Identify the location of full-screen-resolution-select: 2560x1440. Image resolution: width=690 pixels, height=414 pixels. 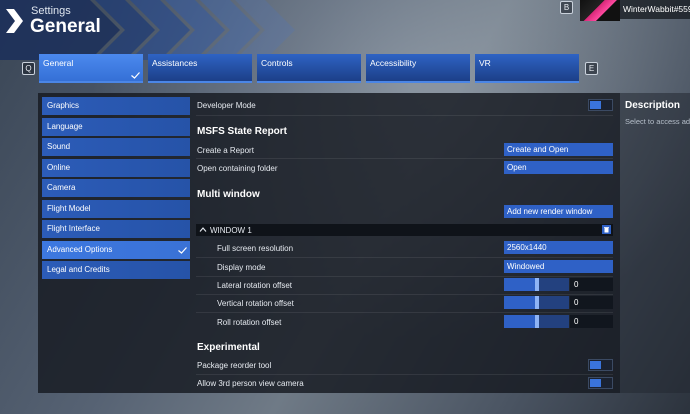
(558, 247).